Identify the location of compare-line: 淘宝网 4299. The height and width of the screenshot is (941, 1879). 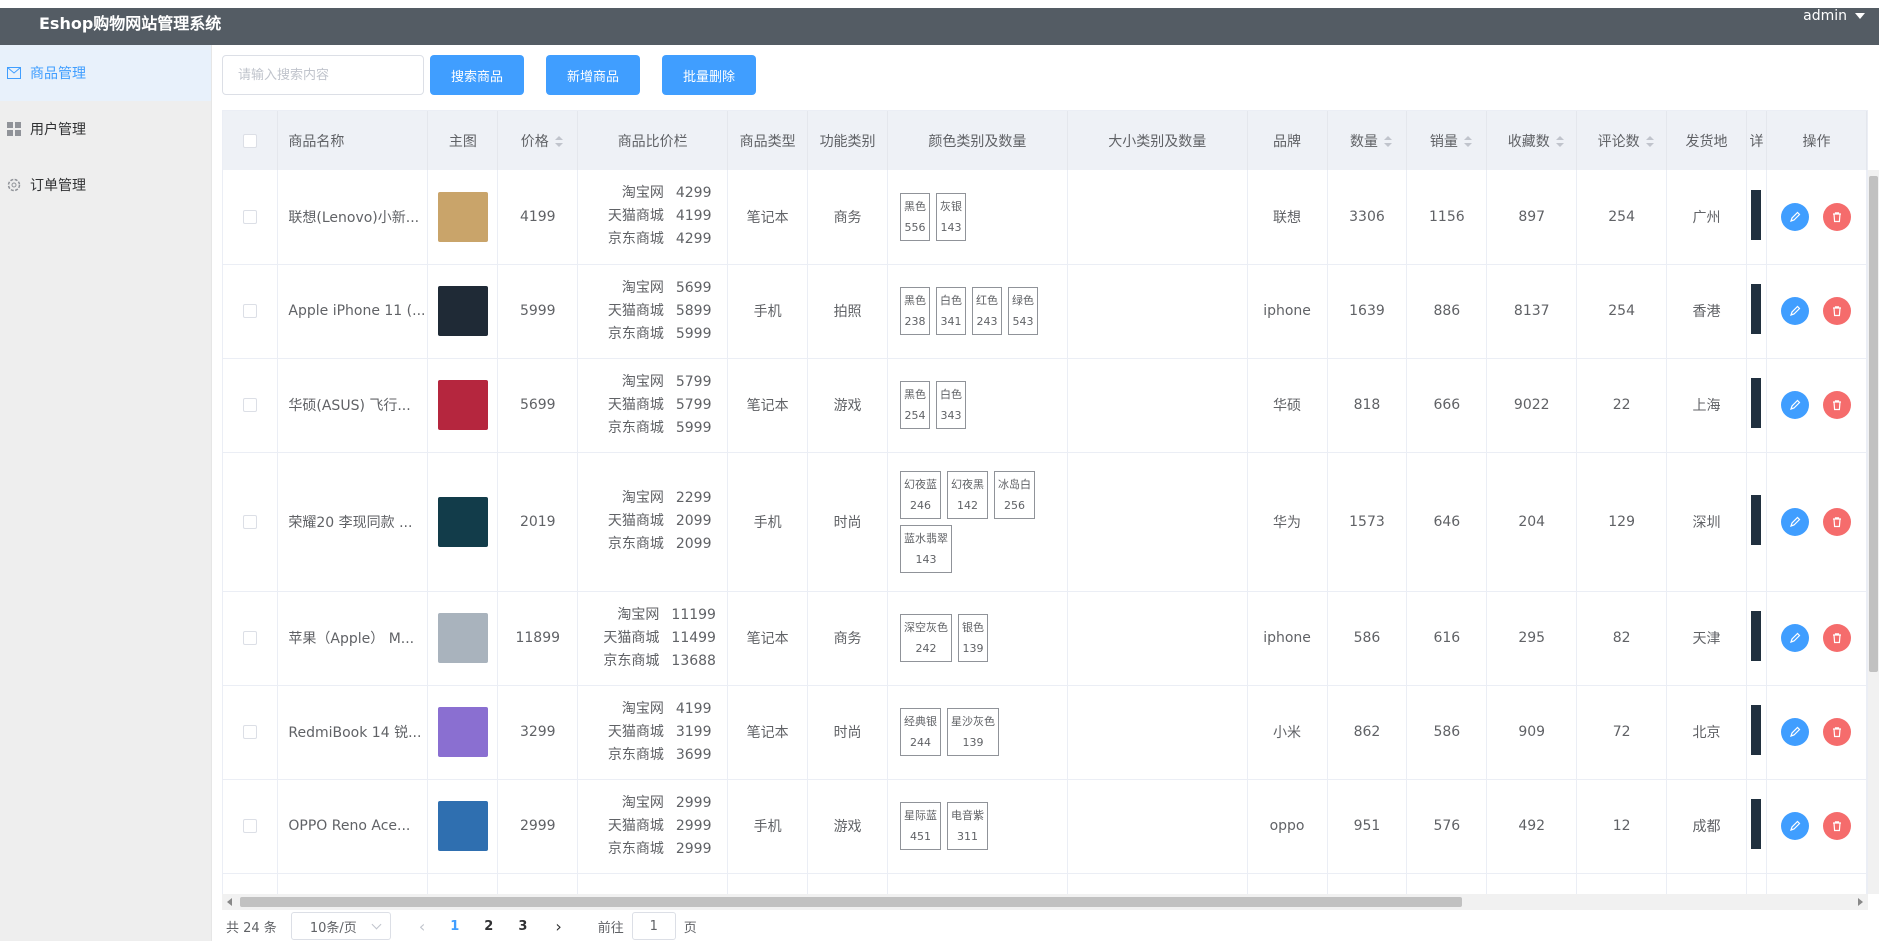
(653, 193).